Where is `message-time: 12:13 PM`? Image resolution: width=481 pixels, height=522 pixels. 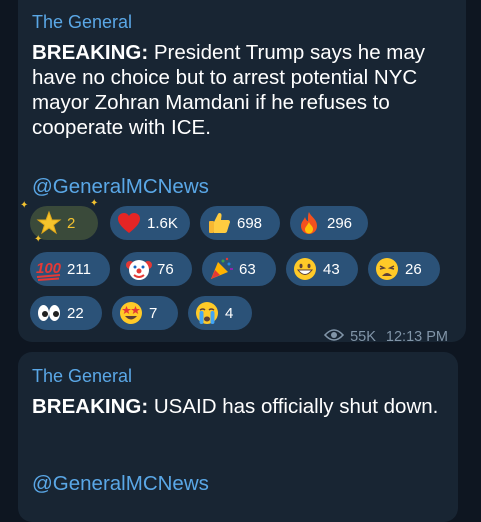
message-time: 12:13 PM is located at coordinates (416, 337).